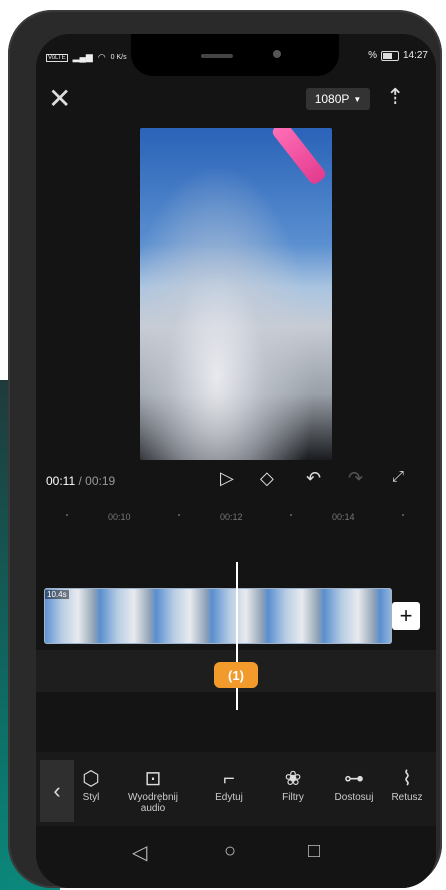  What do you see at coordinates (293, 779) in the screenshot?
I see `filters-icon: ❀` at bounding box center [293, 779].